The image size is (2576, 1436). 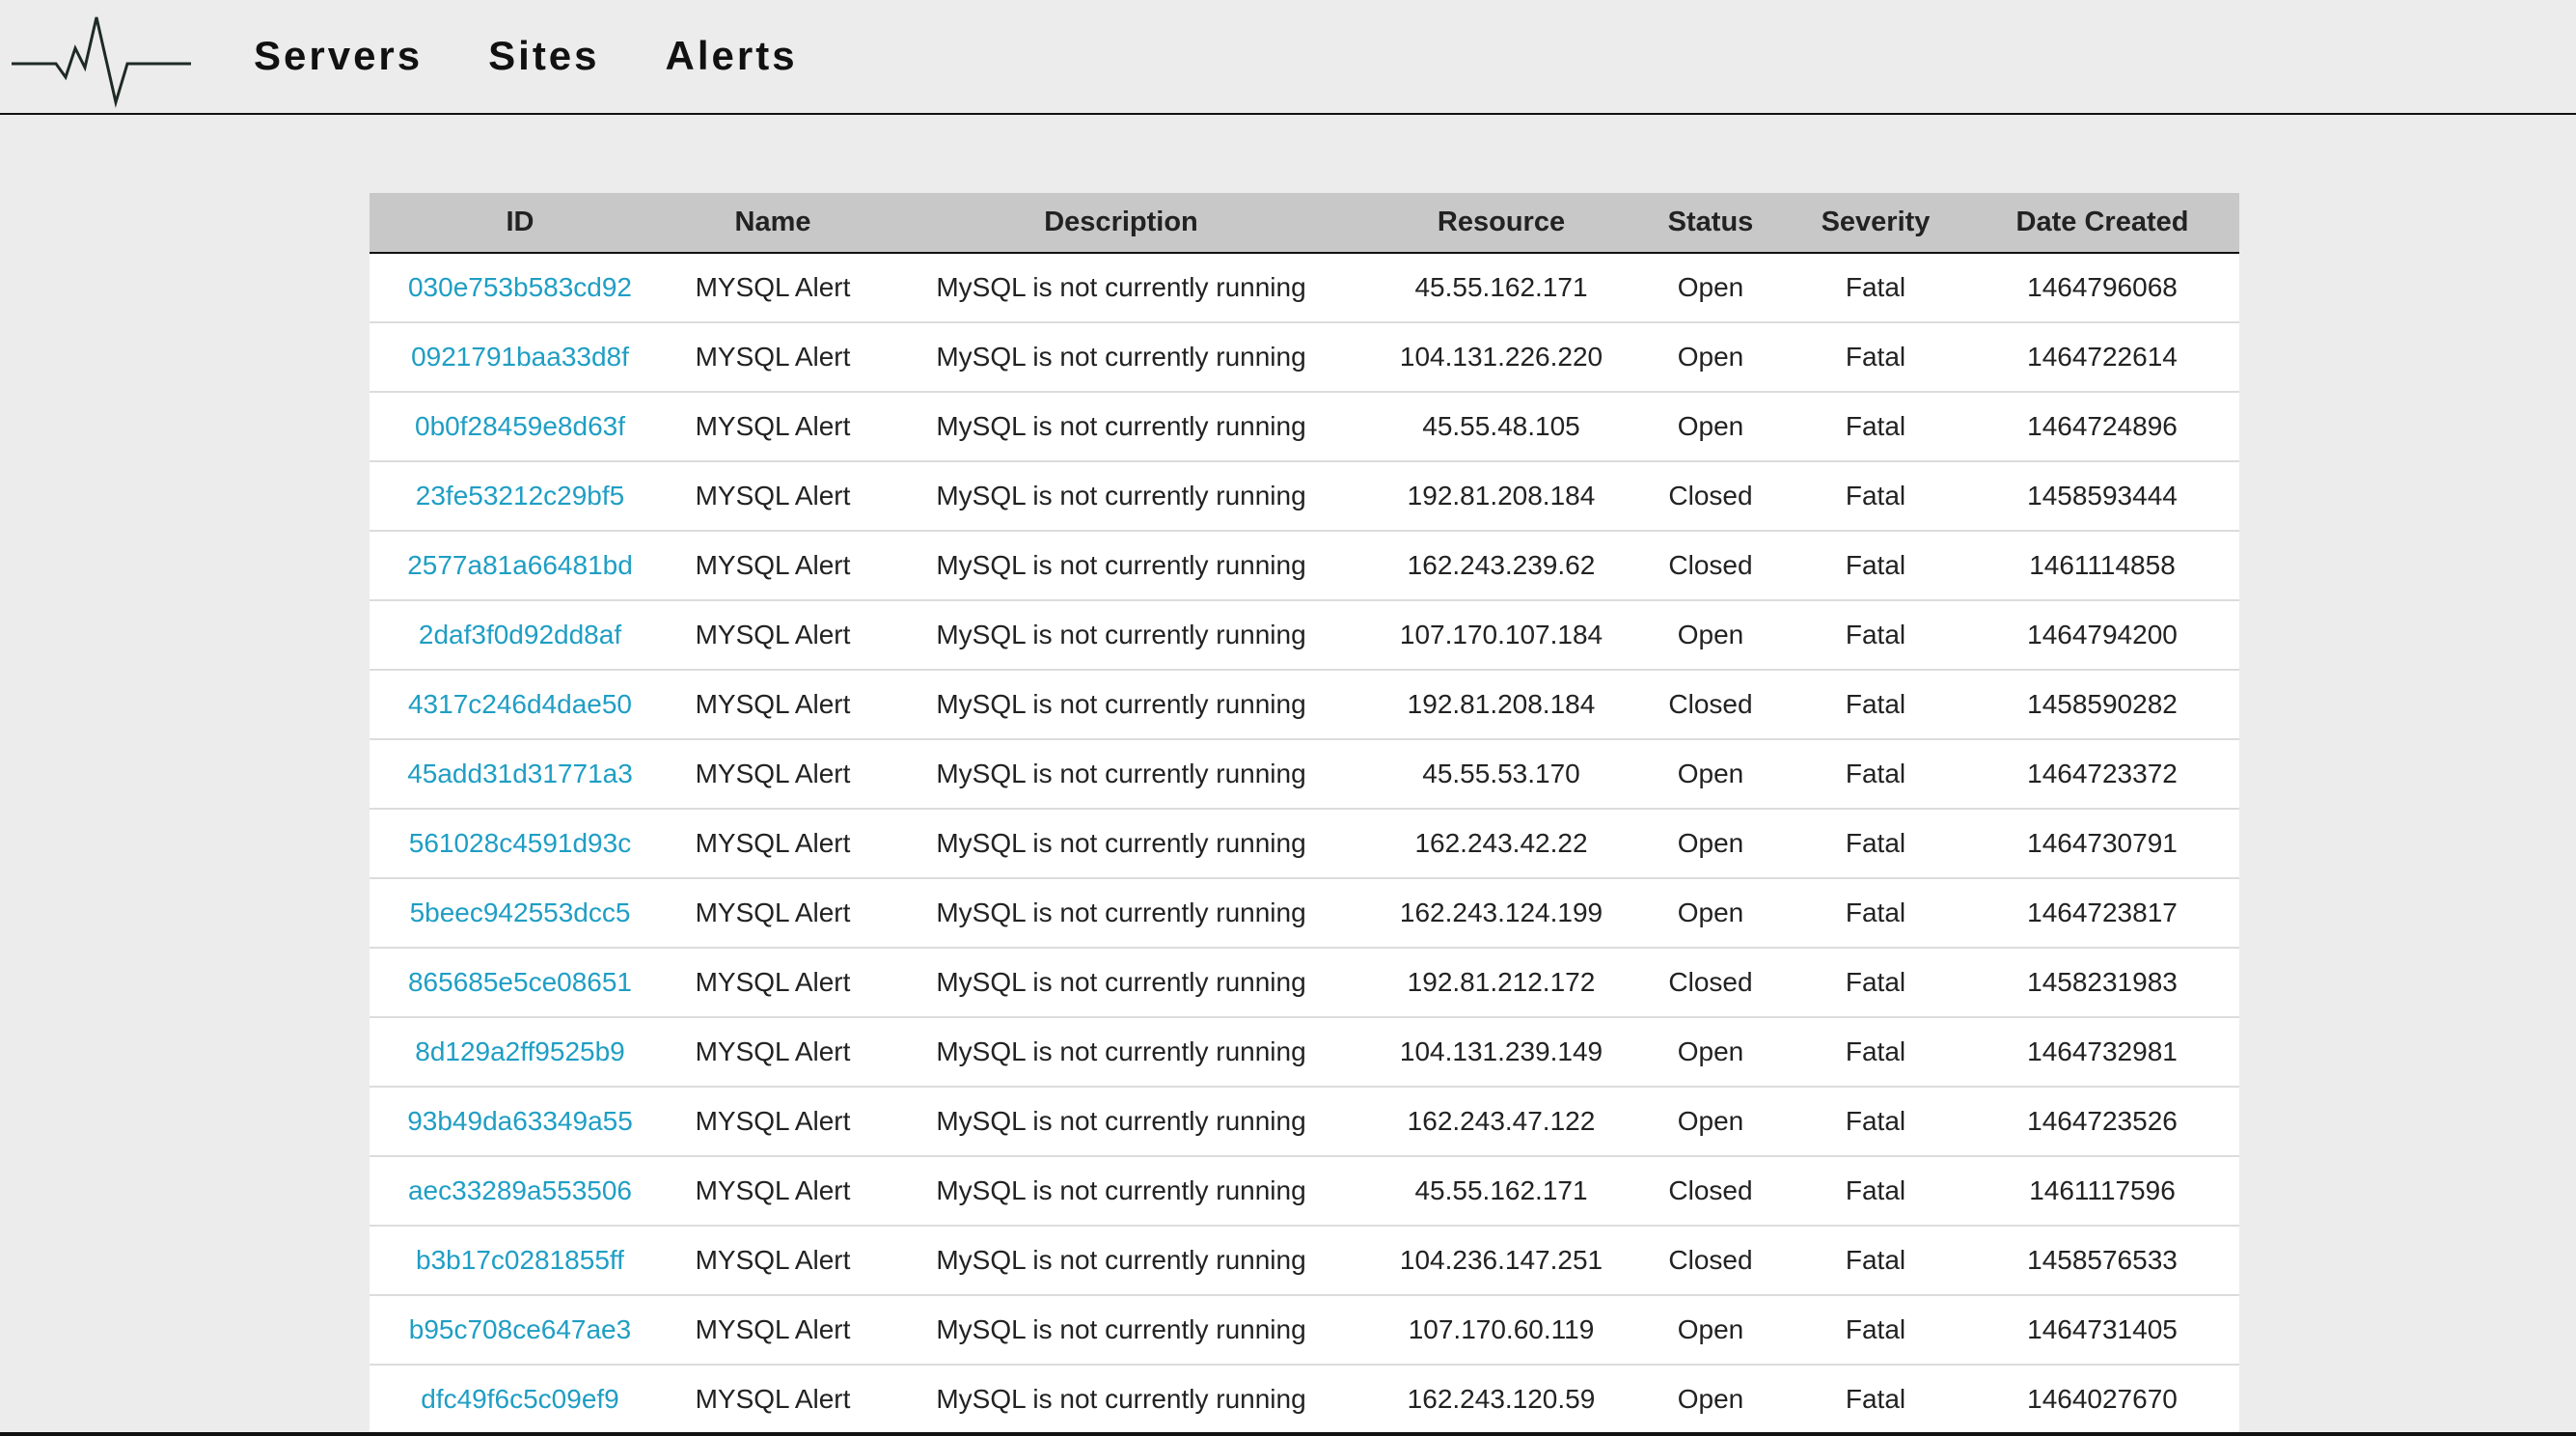 I want to click on column-header-severity: Severity, so click(x=1876, y=223).